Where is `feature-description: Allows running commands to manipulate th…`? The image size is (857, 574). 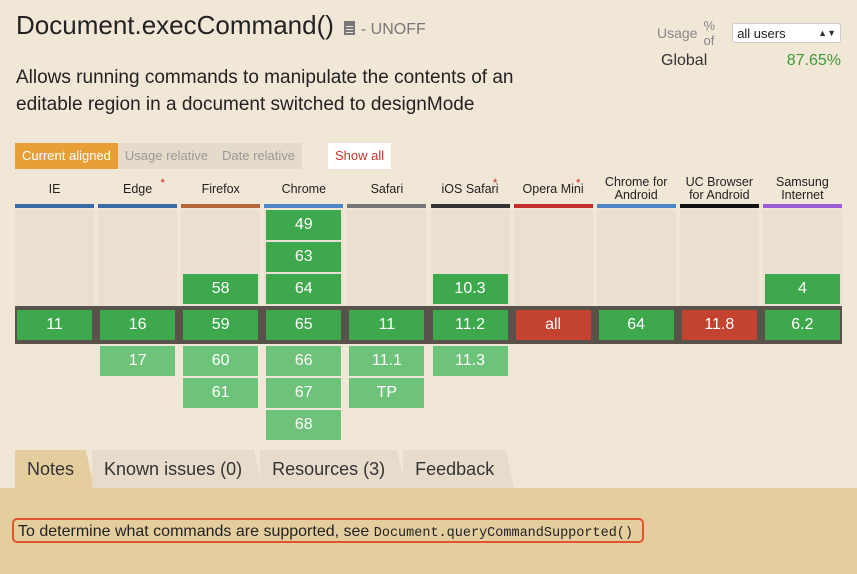
feature-description: Allows running commands to manipulate th… is located at coordinates (265, 91).